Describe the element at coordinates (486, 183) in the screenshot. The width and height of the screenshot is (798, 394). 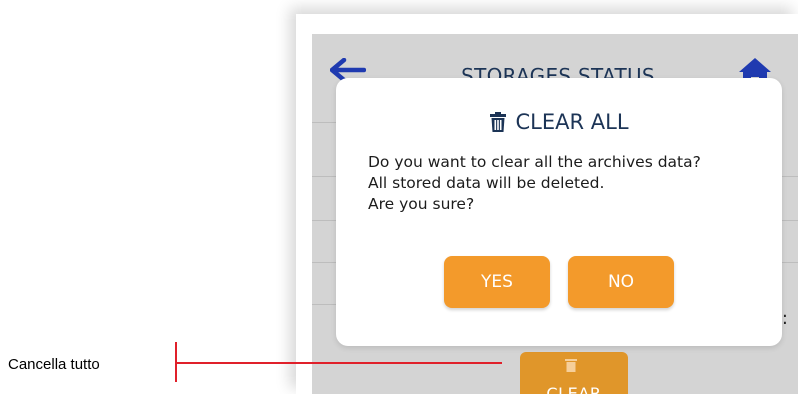
I see `dialog-message-line: All stored data will be deleted.` at that location.